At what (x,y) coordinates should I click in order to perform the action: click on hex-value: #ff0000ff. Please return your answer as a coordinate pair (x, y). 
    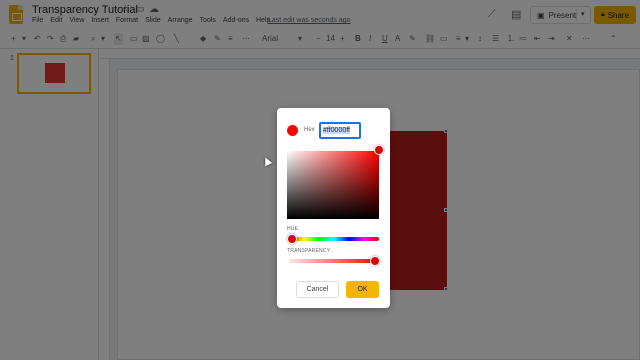
    Looking at the image, I should click on (336, 130).